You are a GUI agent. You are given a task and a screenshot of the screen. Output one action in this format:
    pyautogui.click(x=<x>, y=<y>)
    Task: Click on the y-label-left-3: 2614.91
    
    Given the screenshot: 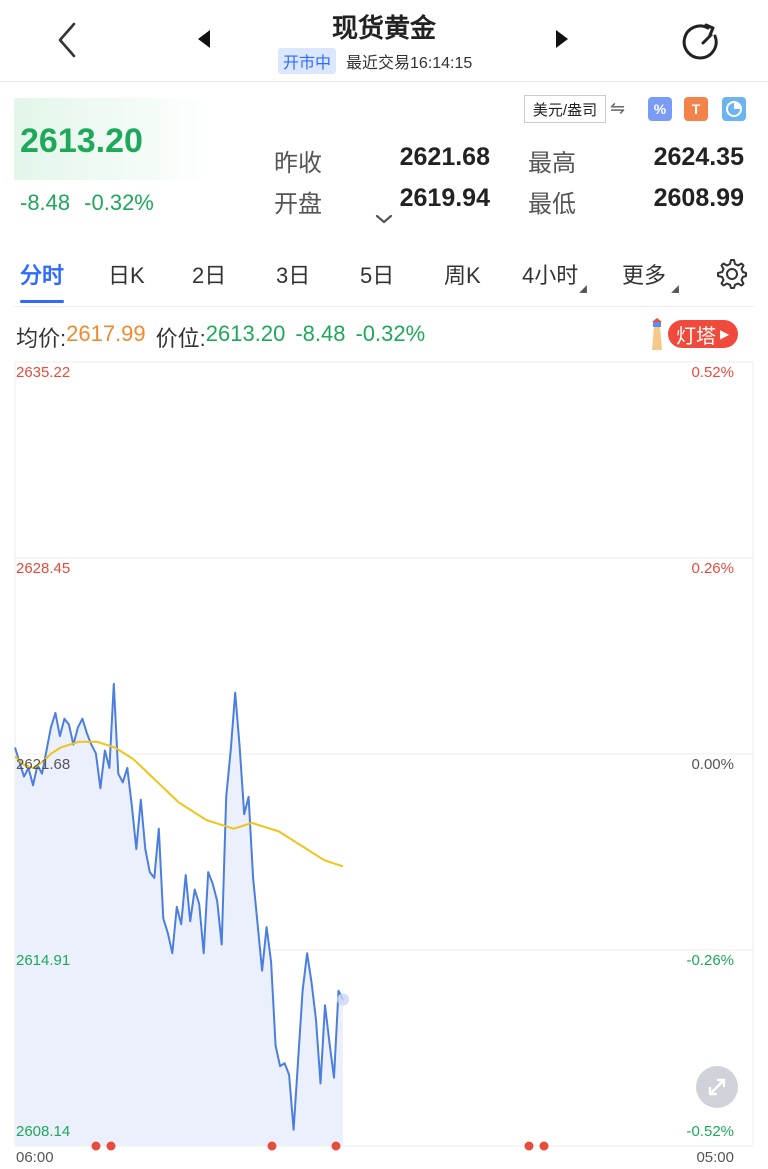 What is the action you would take?
    pyautogui.click(x=43, y=960)
    